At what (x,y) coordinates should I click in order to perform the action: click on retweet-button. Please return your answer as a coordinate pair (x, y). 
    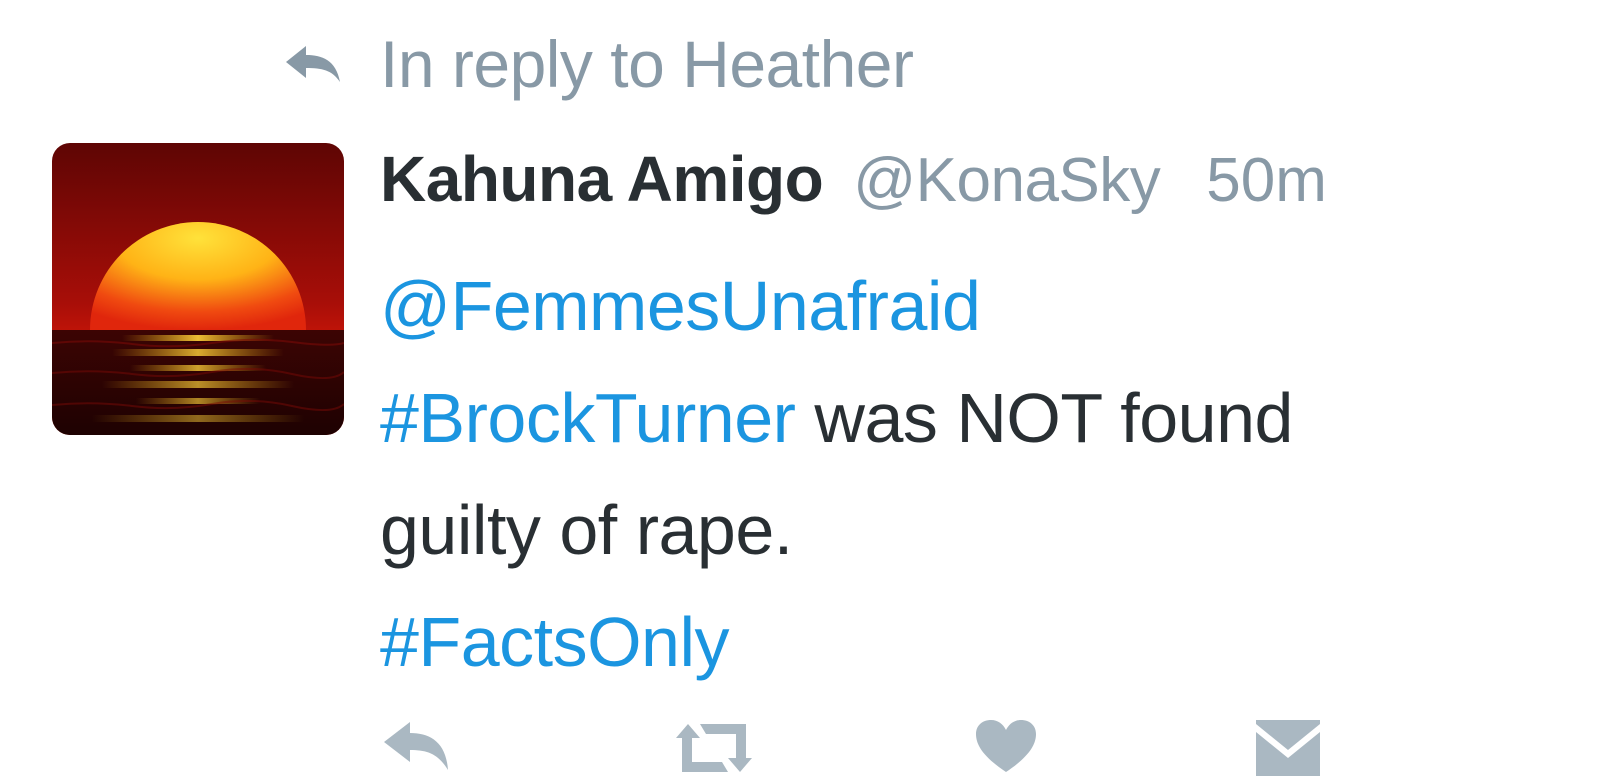
    Looking at the image, I should click on (714, 748).